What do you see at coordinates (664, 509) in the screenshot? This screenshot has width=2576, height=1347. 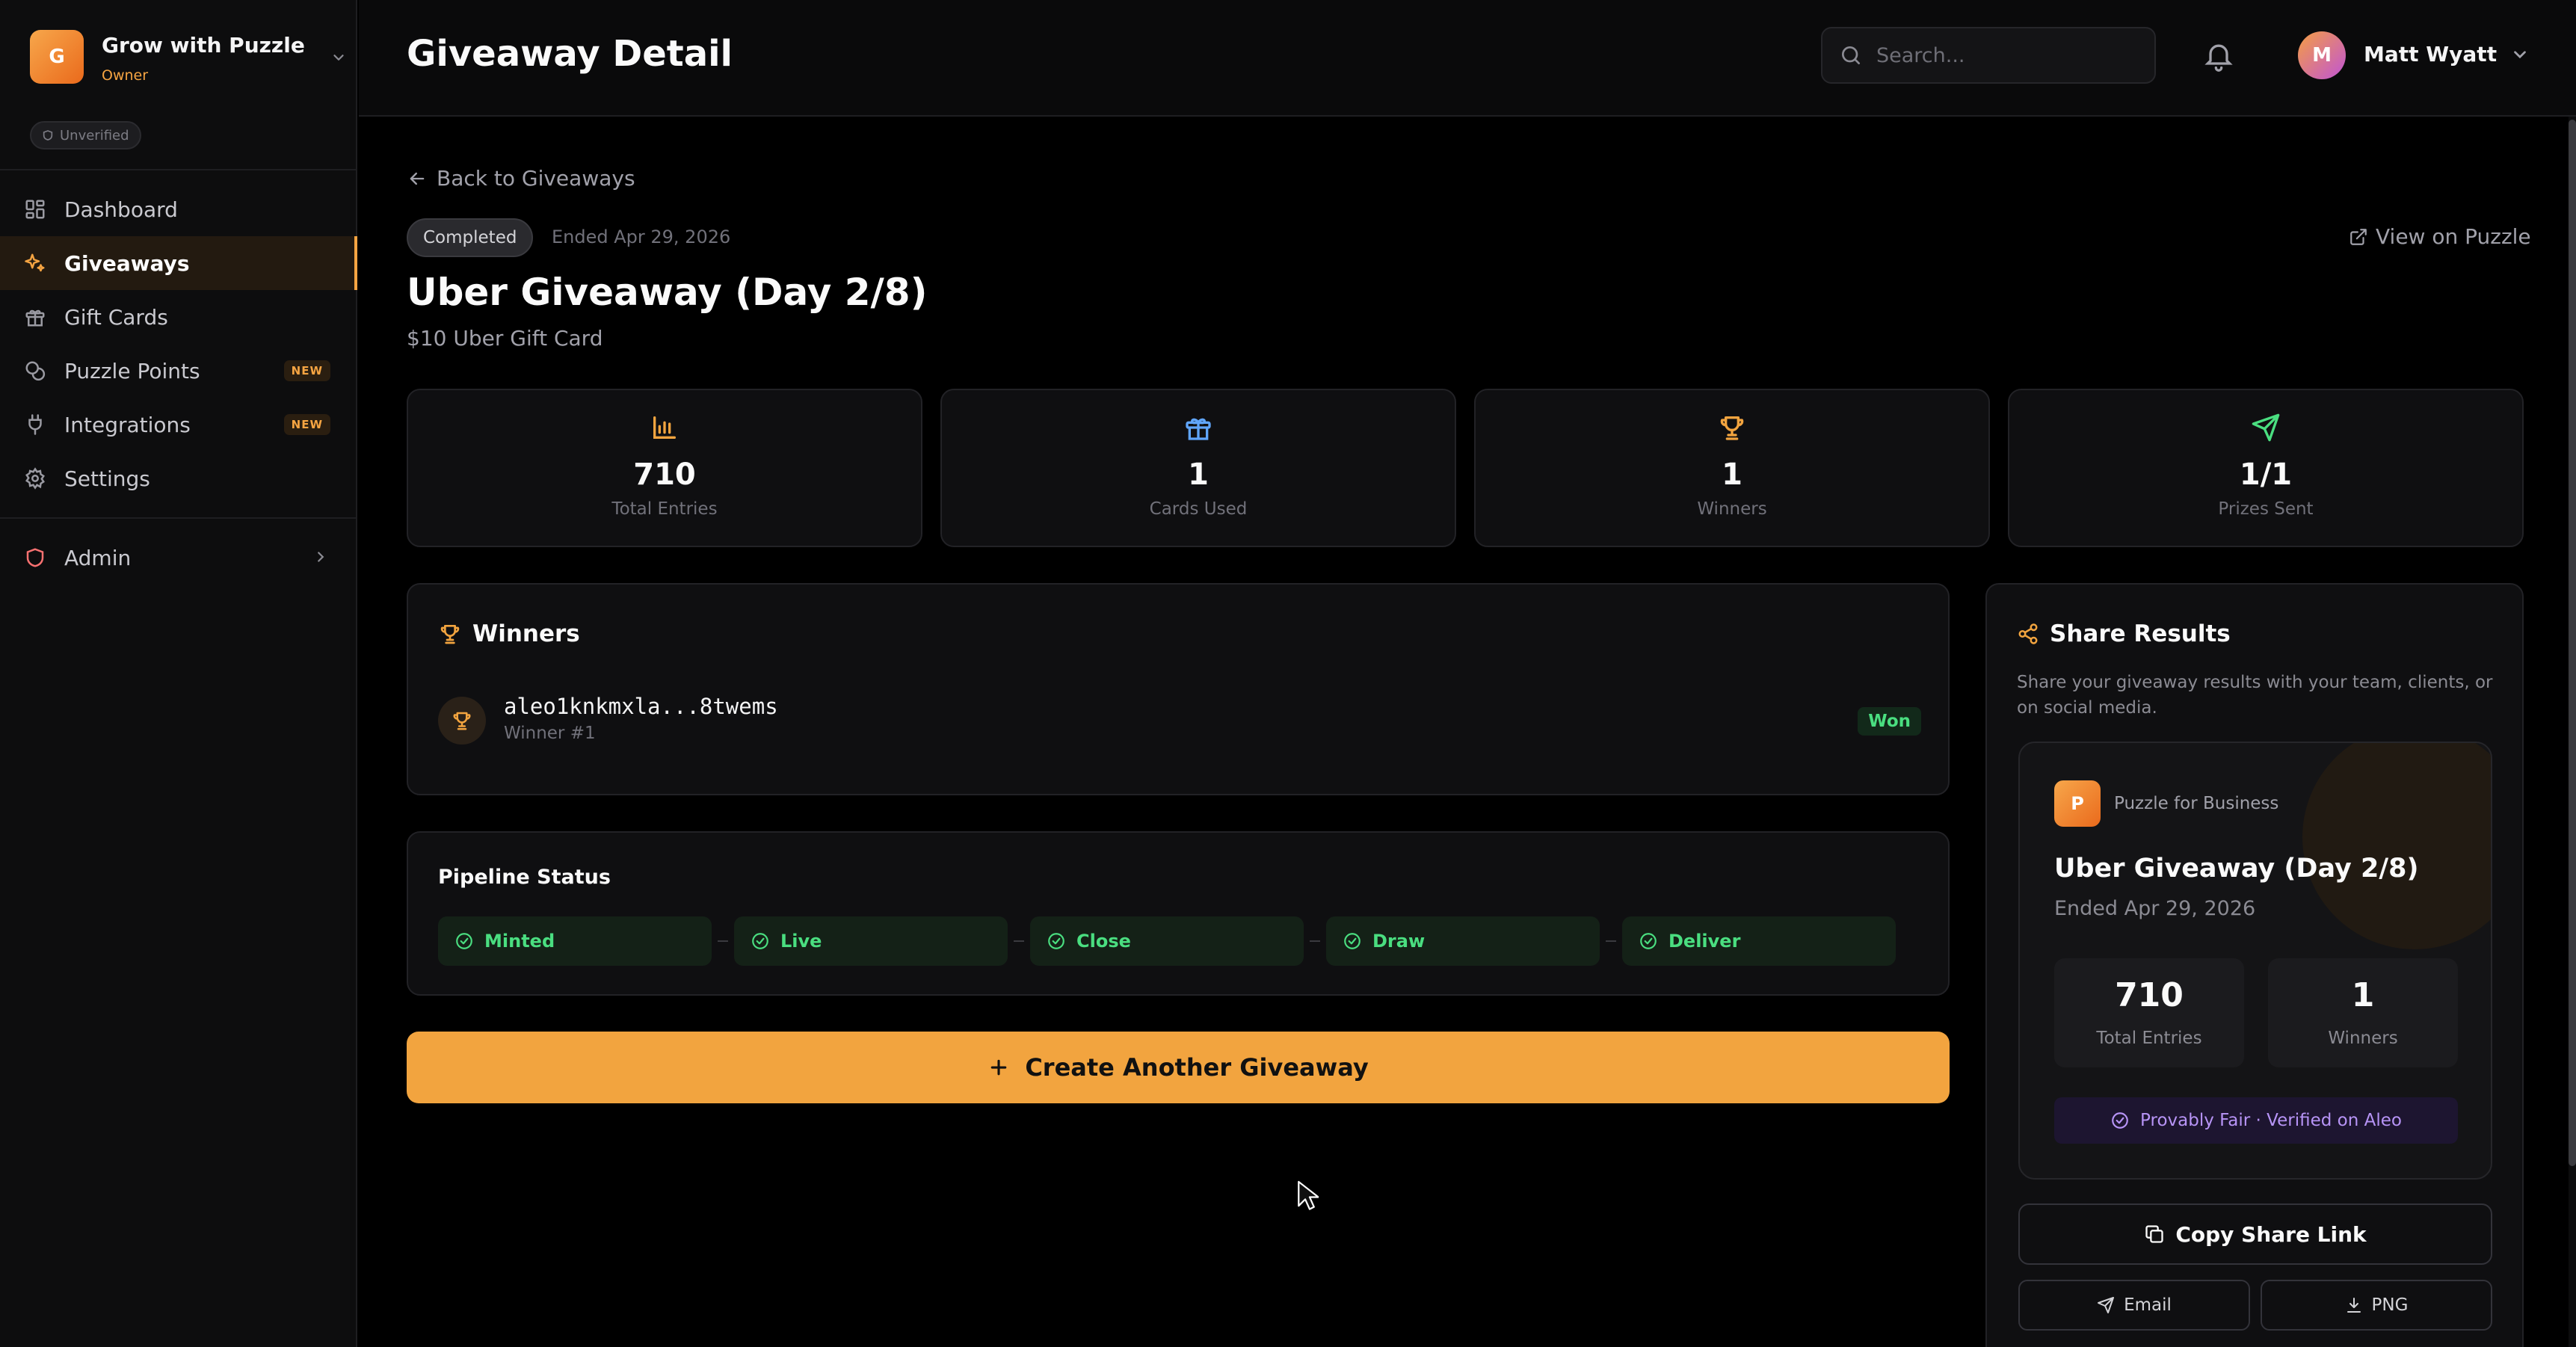 I see `stat-label: Total Entries` at bounding box center [664, 509].